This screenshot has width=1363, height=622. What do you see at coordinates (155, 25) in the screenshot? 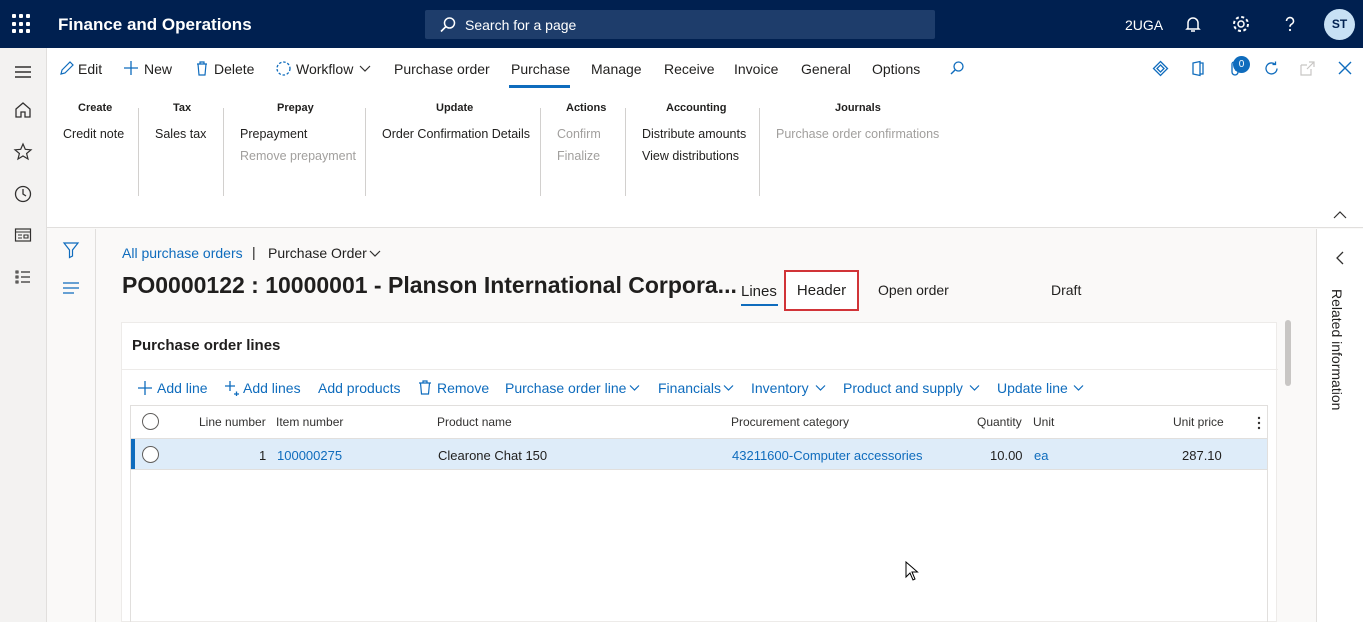
I see `app-title: Finance and Operations` at bounding box center [155, 25].